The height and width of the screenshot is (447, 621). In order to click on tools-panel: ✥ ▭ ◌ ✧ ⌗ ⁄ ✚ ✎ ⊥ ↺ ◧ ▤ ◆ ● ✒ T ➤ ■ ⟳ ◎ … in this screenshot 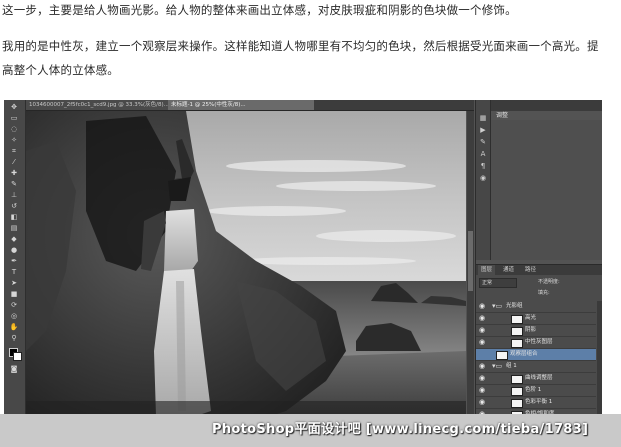, I will do `click(15, 265)`.